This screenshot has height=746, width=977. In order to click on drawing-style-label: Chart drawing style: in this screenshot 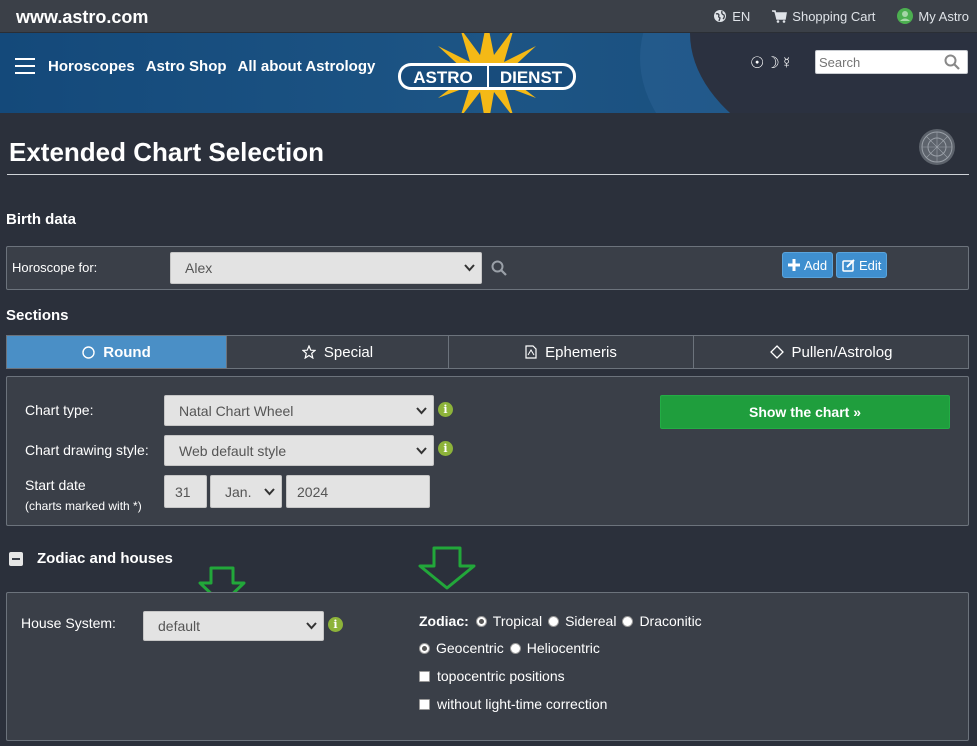, I will do `click(87, 450)`.